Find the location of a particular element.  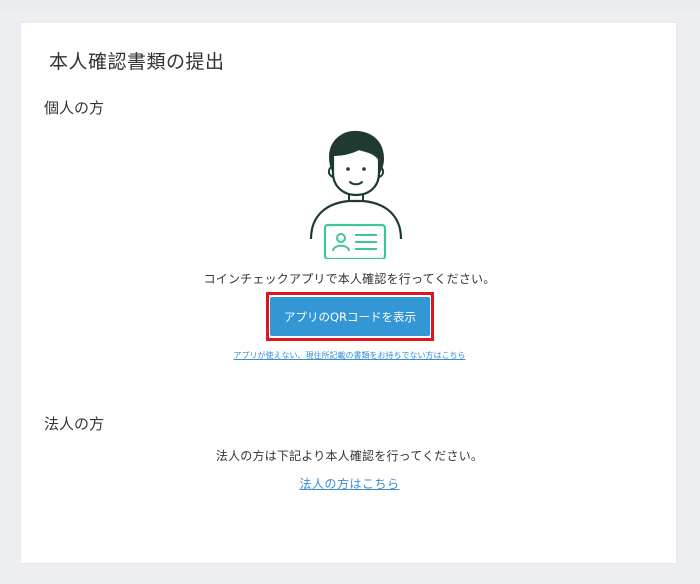

show-qr-code-button: アプリのQRコードを表示 is located at coordinates (350, 316).